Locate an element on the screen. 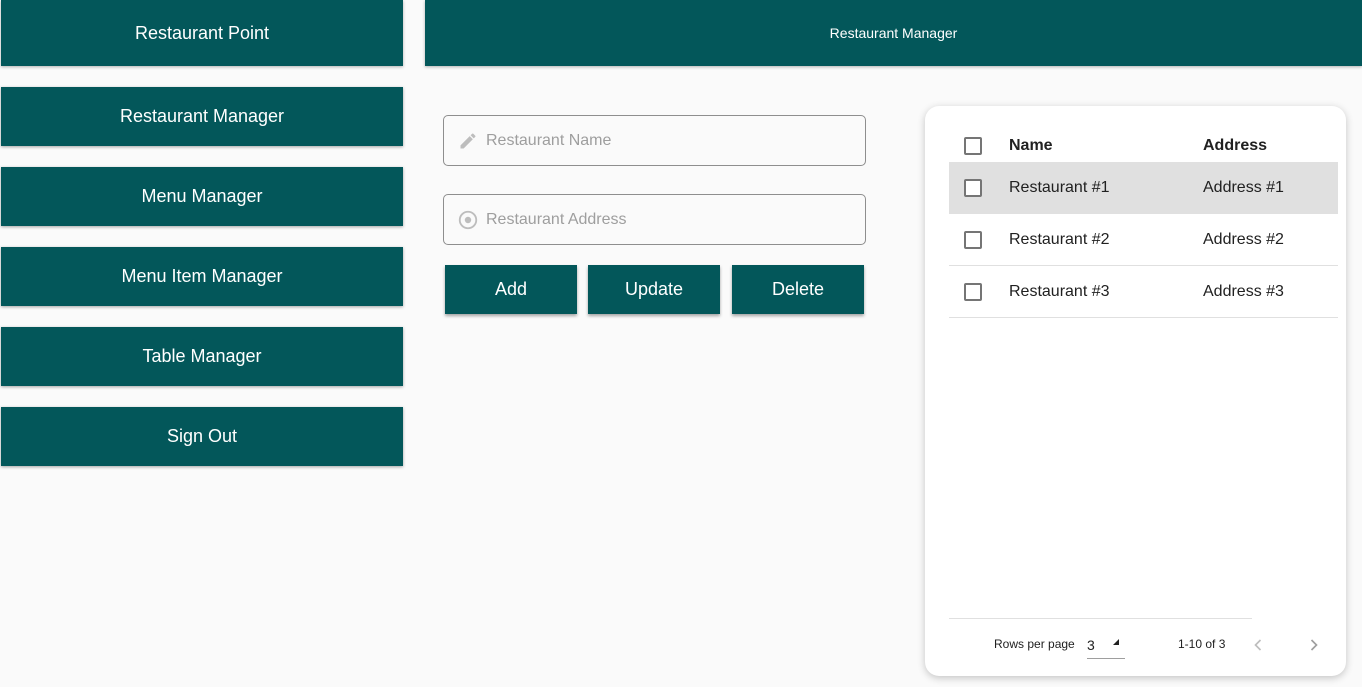  next-page-button is located at coordinates (1314, 645).